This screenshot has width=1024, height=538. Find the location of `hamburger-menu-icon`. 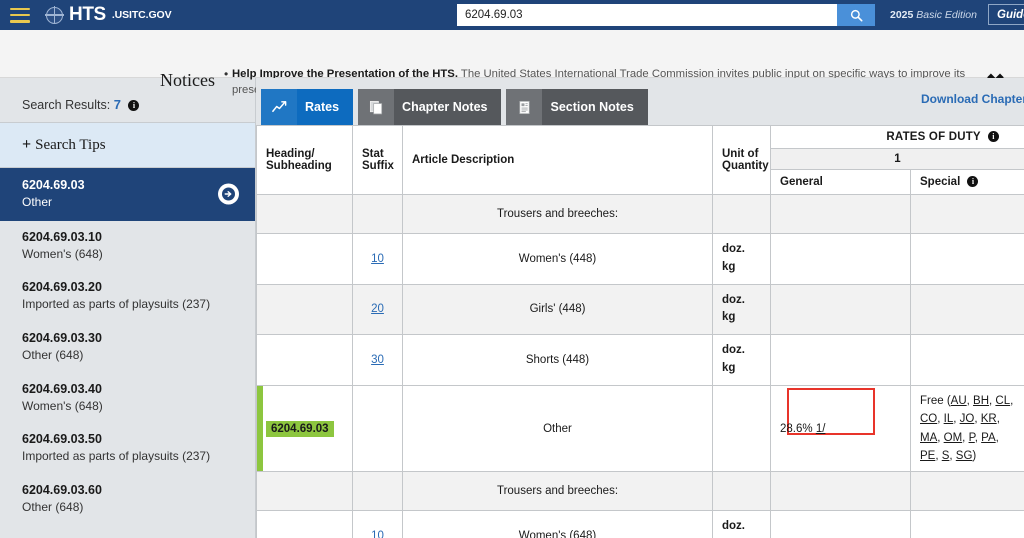

hamburger-menu-icon is located at coordinates (20, 15).